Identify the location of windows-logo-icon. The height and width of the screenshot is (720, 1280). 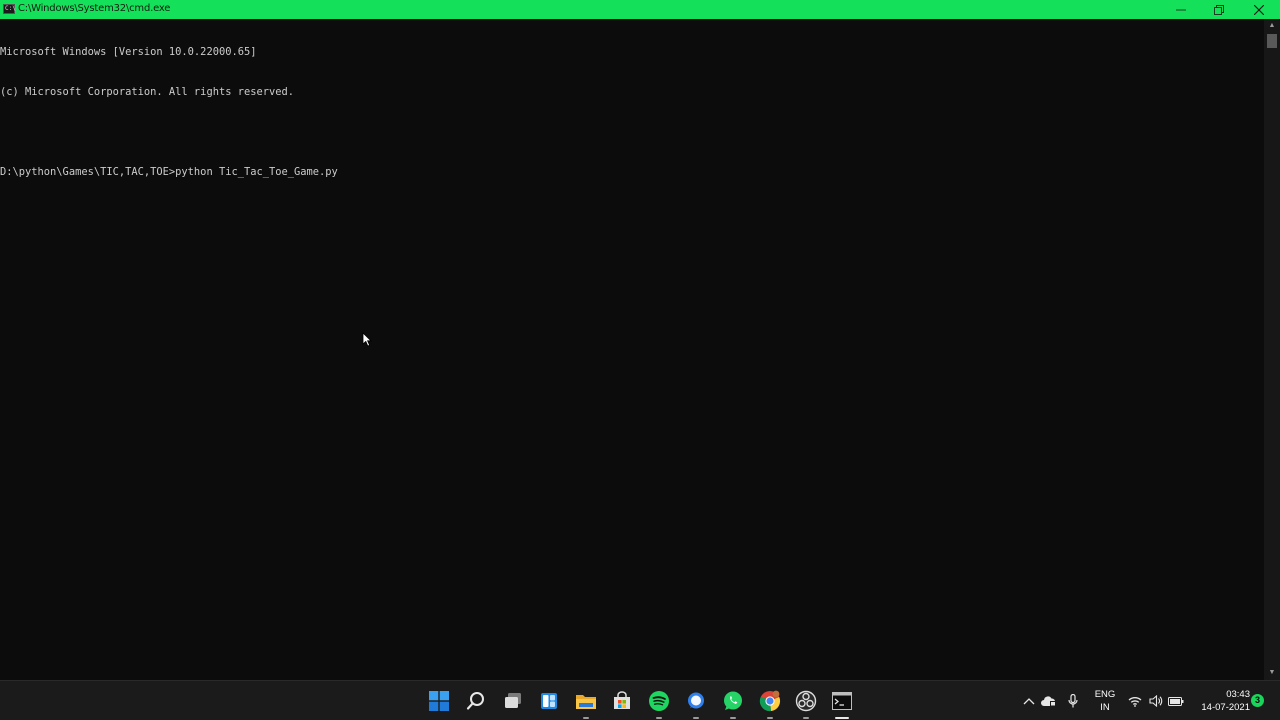
(439, 701).